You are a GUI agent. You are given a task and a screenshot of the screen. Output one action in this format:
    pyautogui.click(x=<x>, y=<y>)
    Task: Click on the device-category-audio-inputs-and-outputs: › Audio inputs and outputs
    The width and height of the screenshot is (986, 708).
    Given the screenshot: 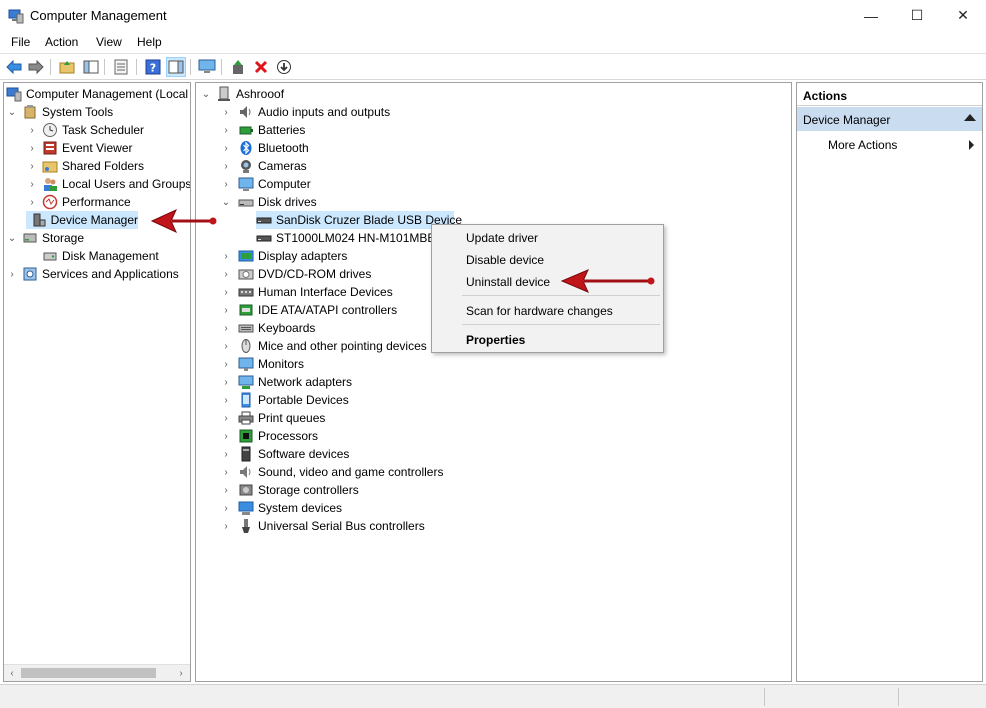 What is the action you would take?
    pyautogui.click(x=305, y=112)
    